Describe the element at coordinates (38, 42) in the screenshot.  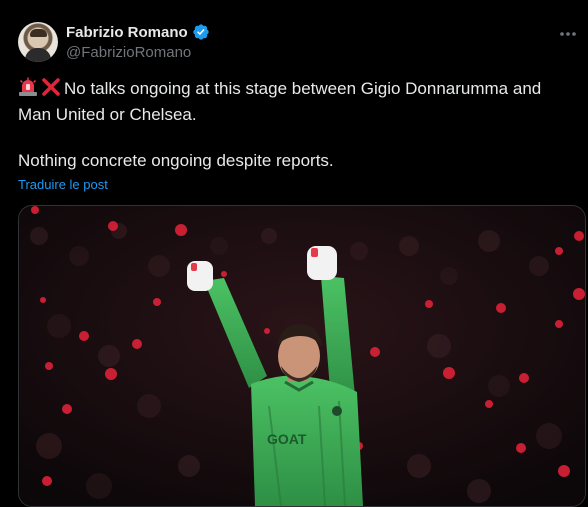
I see `author-avatar` at that location.